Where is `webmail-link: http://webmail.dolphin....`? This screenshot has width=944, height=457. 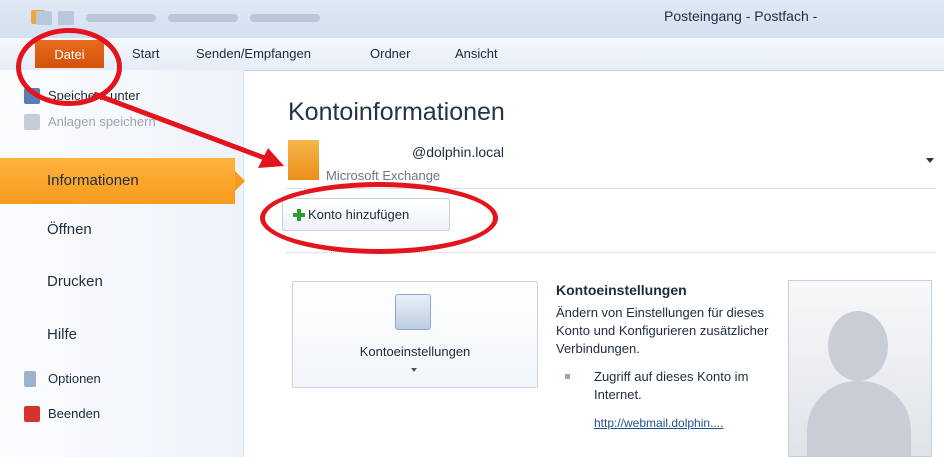 webmail-link: http://webmail.dolphin.... is located at coordinates (658, 423).